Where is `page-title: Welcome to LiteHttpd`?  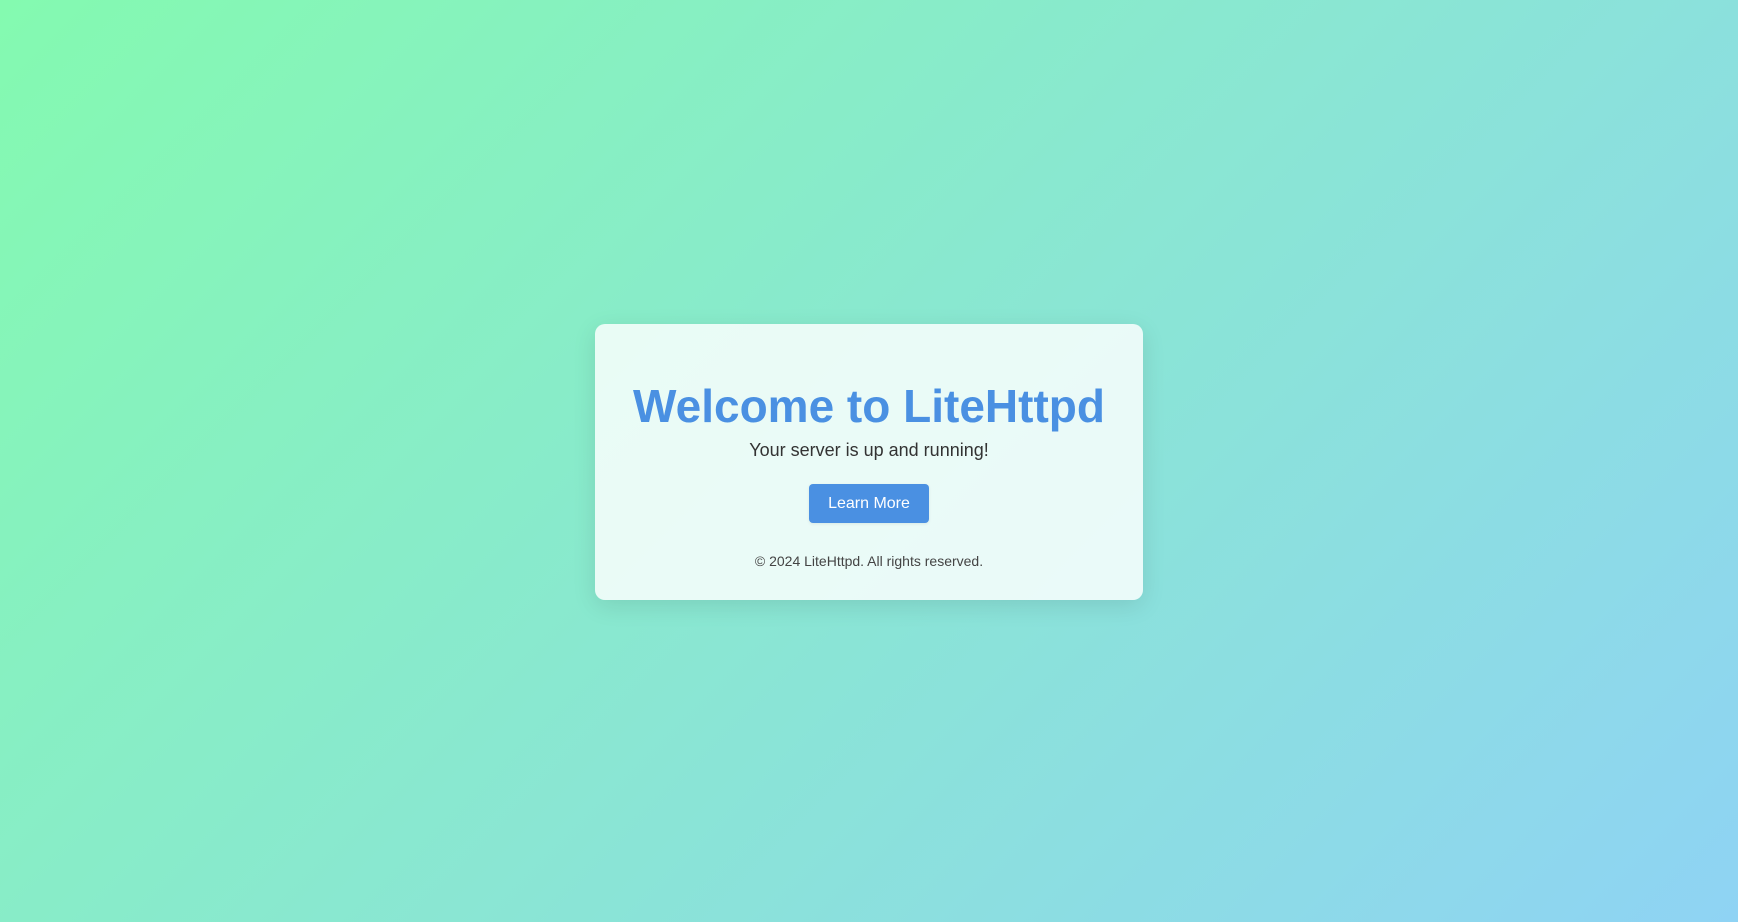 page-title: Welcome to LiteHttpd is located at coordinates (869, 406).